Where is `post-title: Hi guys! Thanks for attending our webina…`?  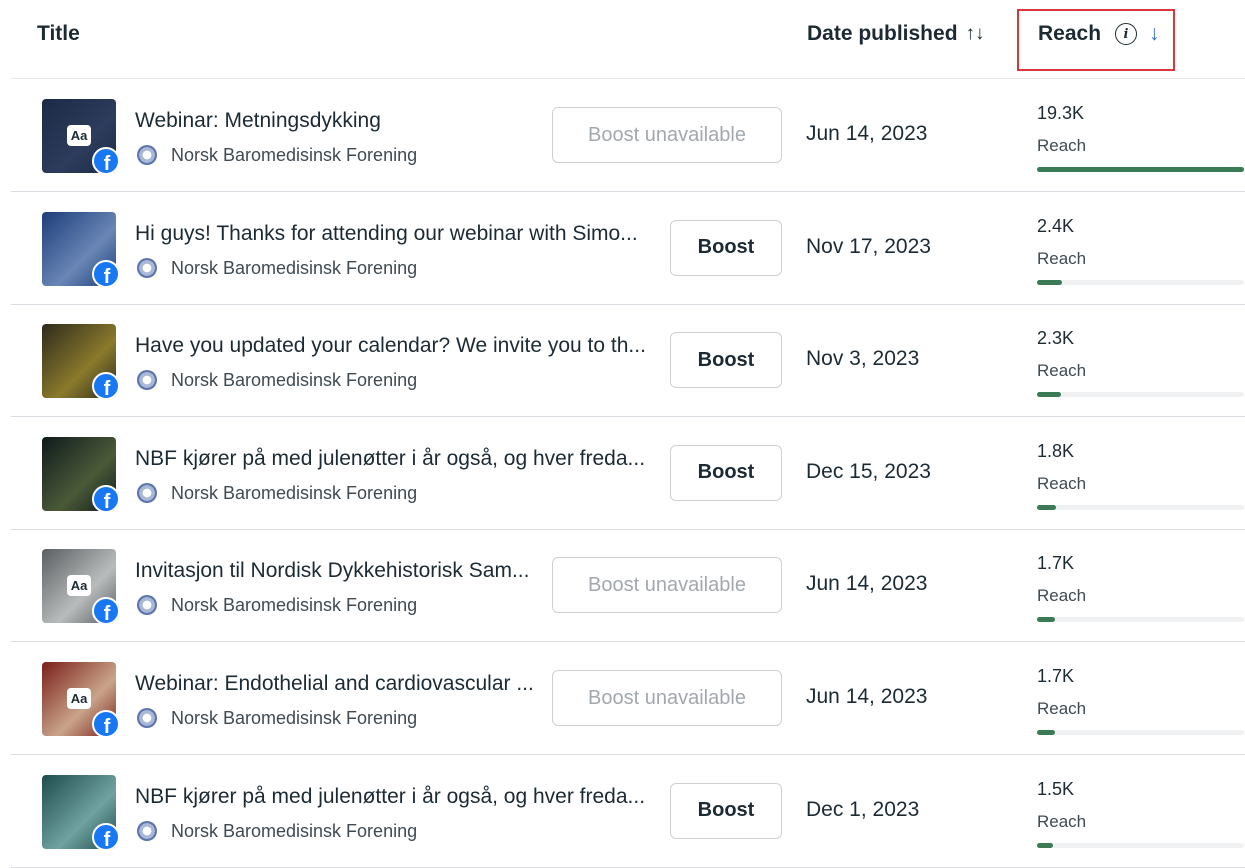
post-title: Hi guys! Thanks for attending our webina… is located at coordinates (386, 234).